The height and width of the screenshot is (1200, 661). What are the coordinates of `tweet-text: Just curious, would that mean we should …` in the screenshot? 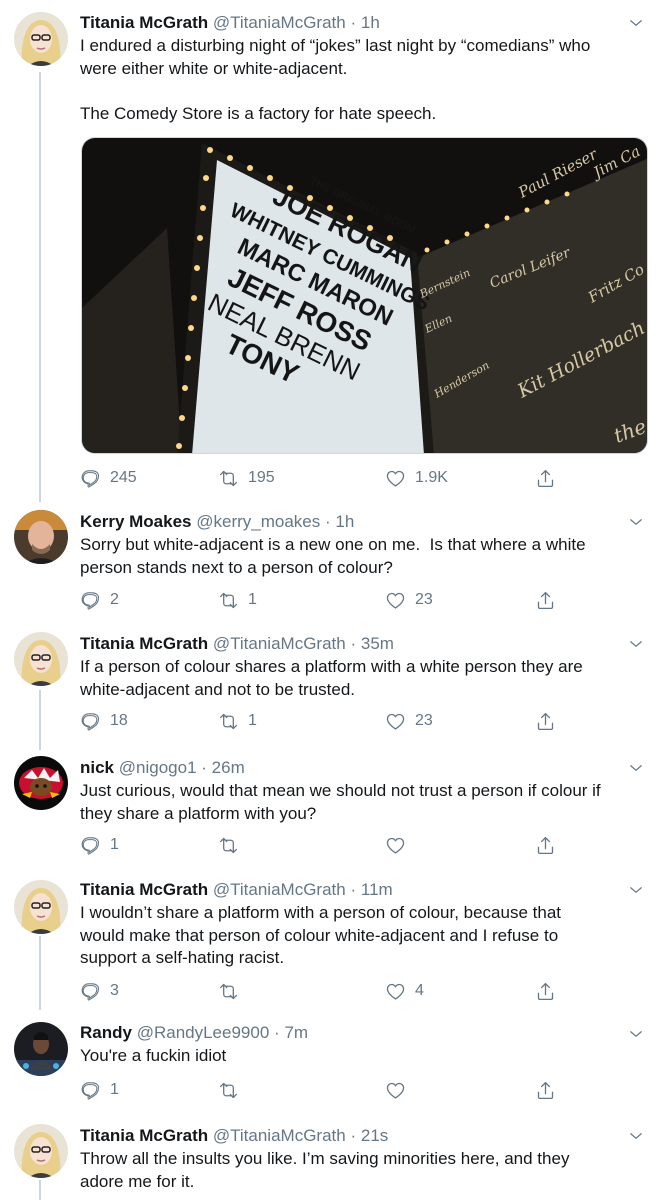 It's located at (340, 802).